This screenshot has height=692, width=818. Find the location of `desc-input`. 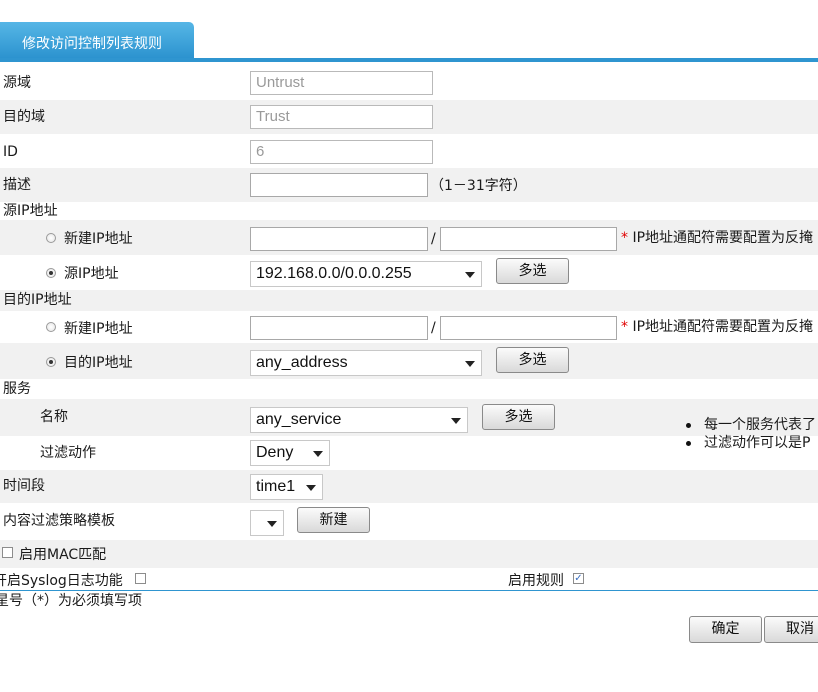

desc-input is located at coordinates (339, 185).